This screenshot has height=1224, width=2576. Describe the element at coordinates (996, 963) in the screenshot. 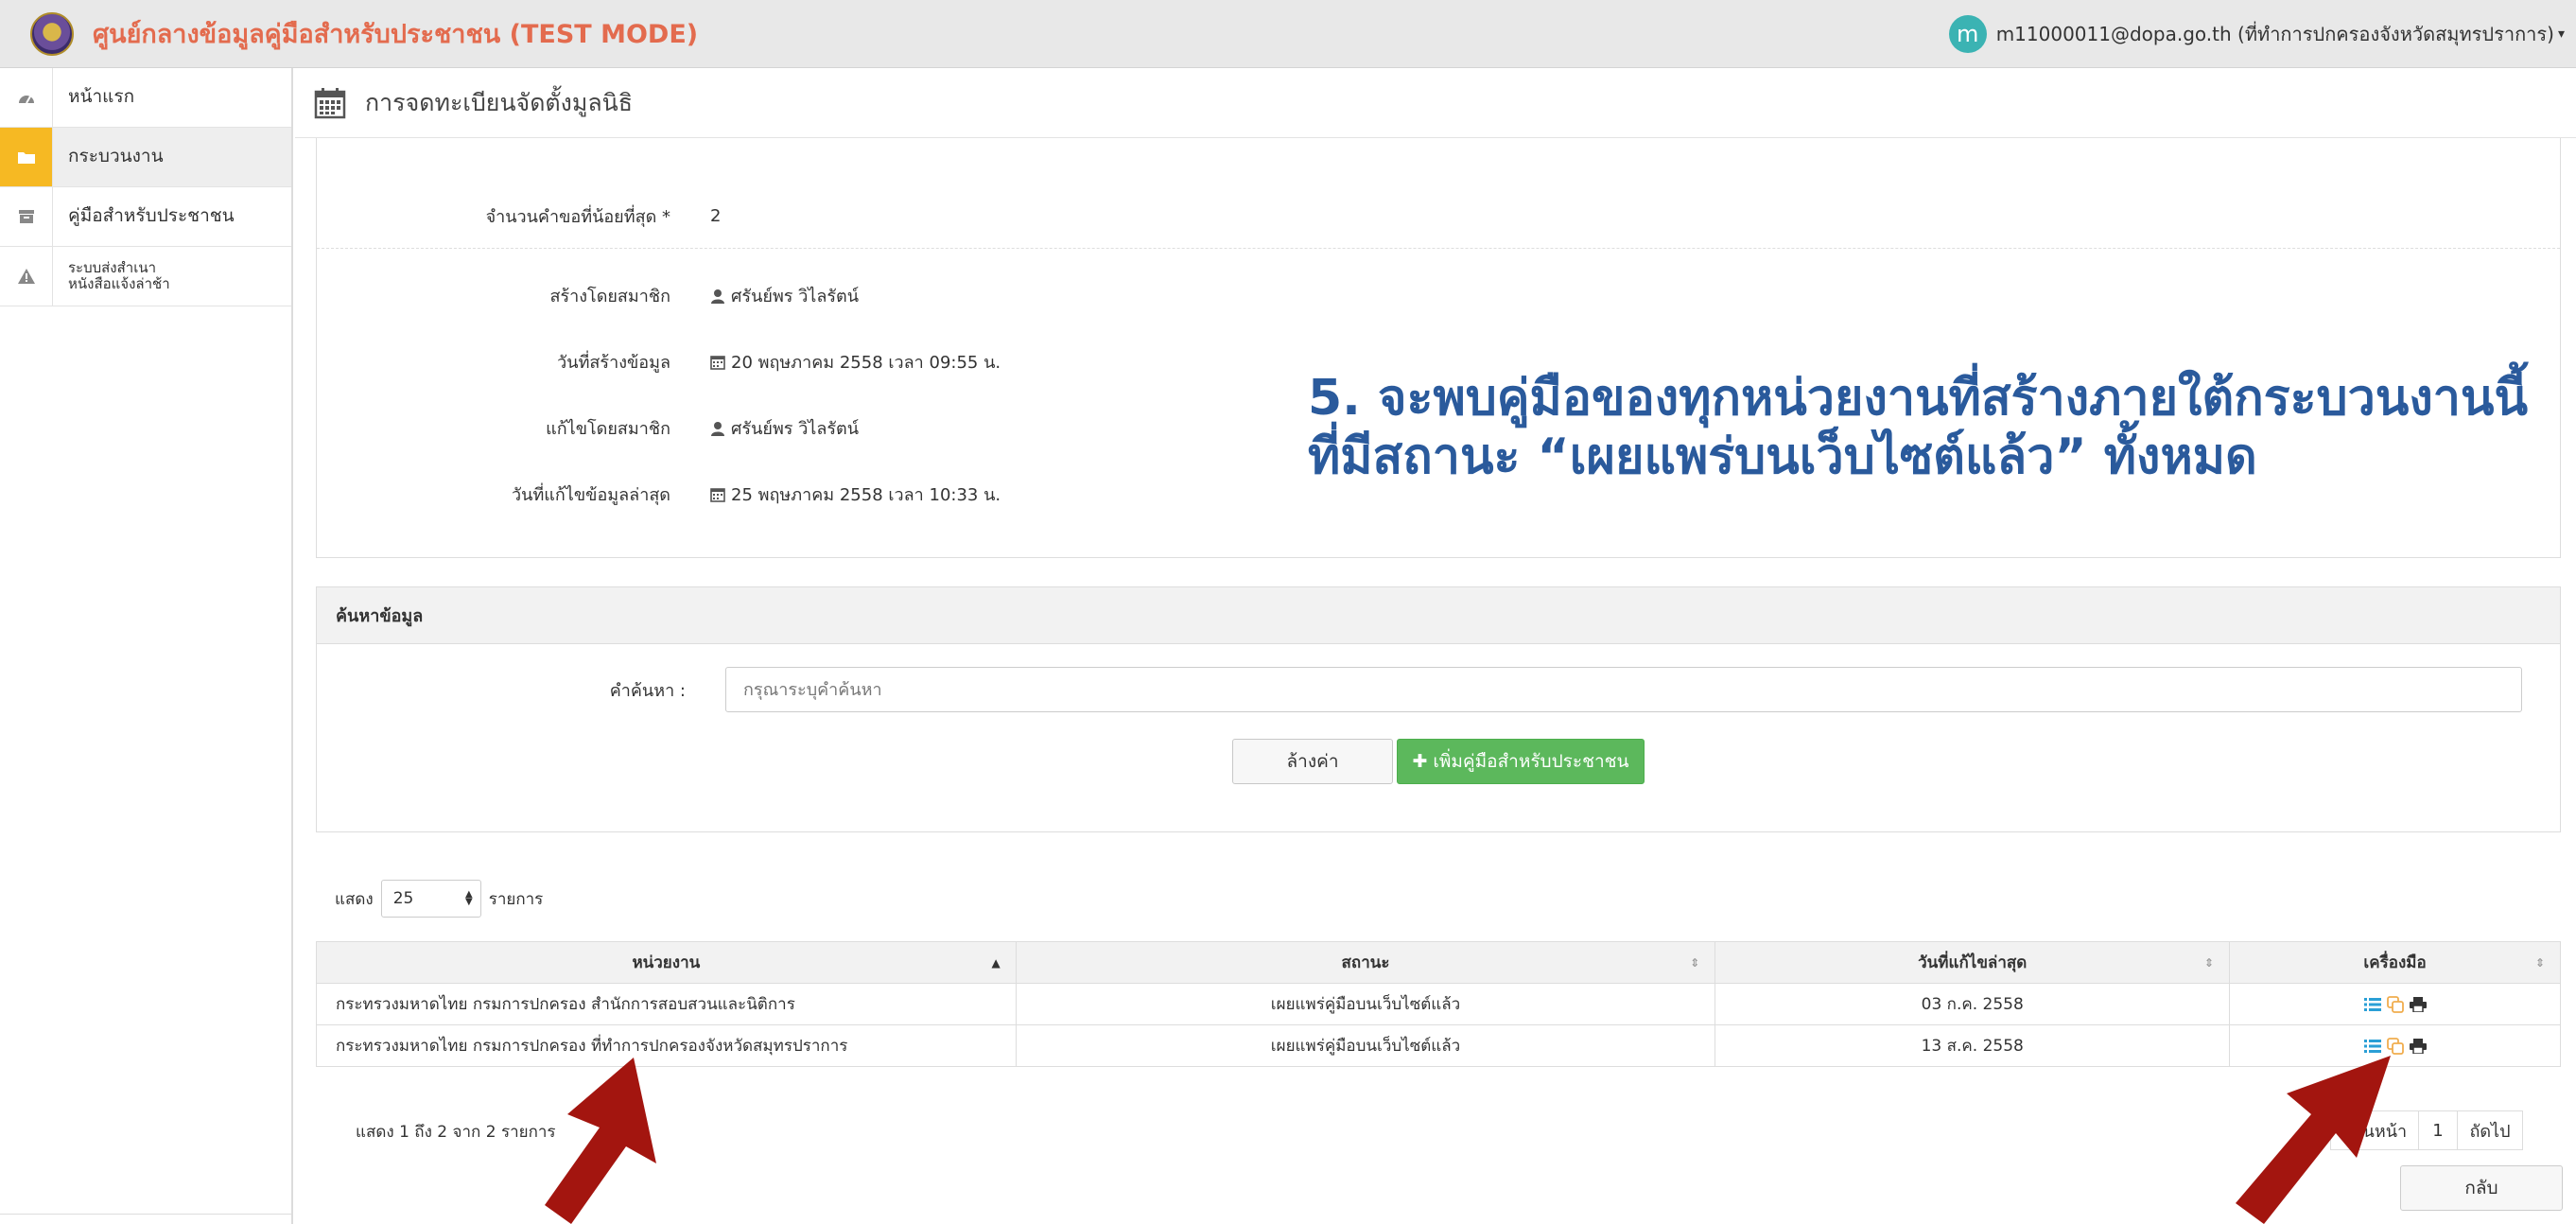

I see `sort-asc-icon: ▲` at that location.